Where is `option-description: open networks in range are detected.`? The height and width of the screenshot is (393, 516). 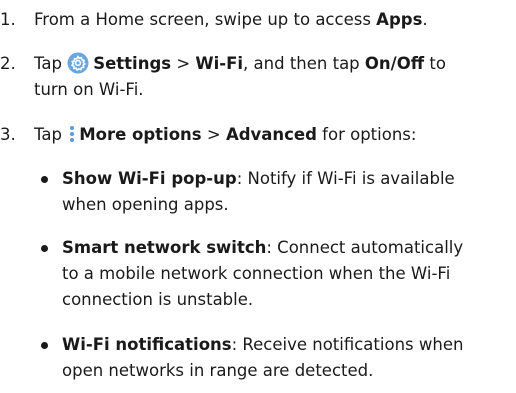 option-description: open networks in range are detected. is located at coordinates (218, 370).